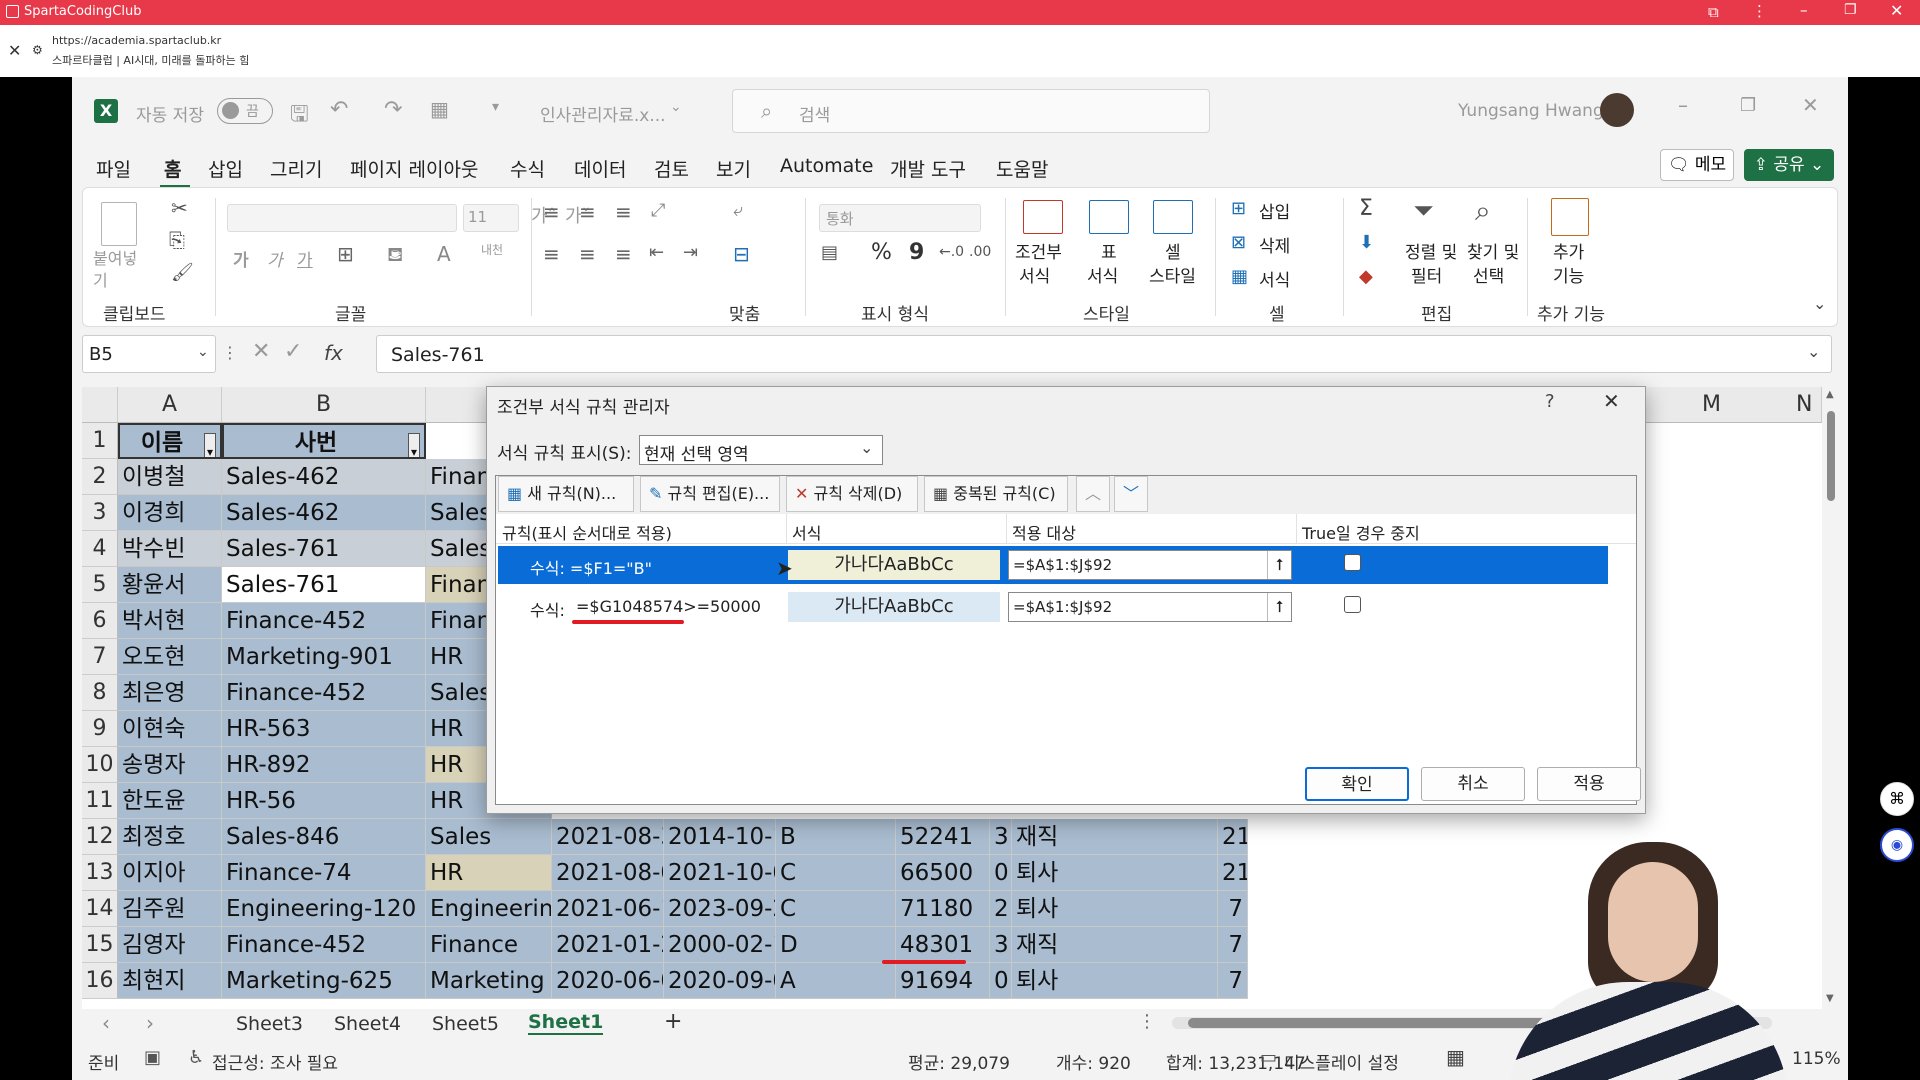 Image resolution: width=1920 pixels, height=1080 pixels. Describe the element at coordinates (136, 40) in the screenshot. I see `url-text: https://academia.spartaclub.kr` at that location.